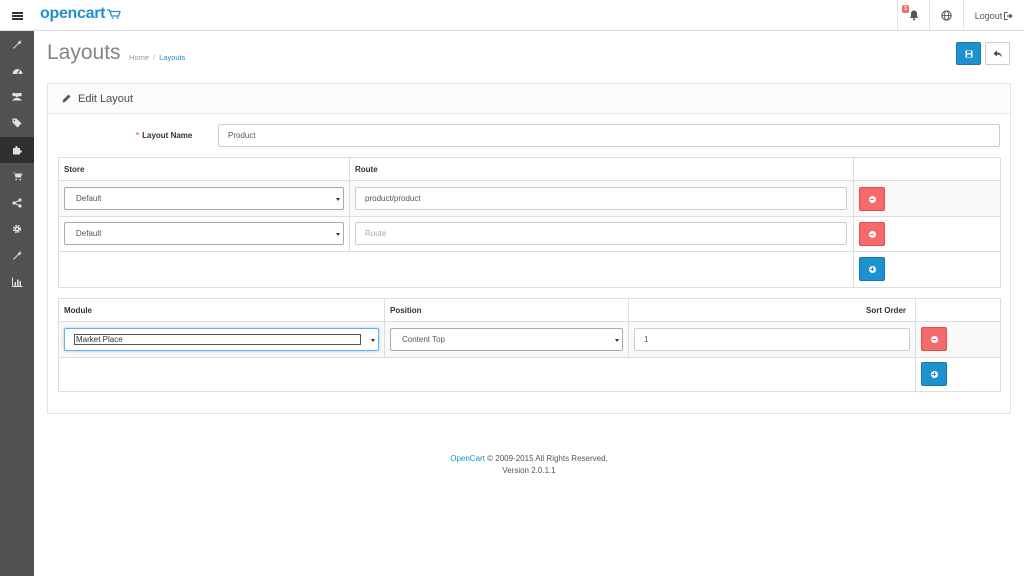 The image size is (1024, 576). I want to click on menu-toggle-button, so click(17, 15).